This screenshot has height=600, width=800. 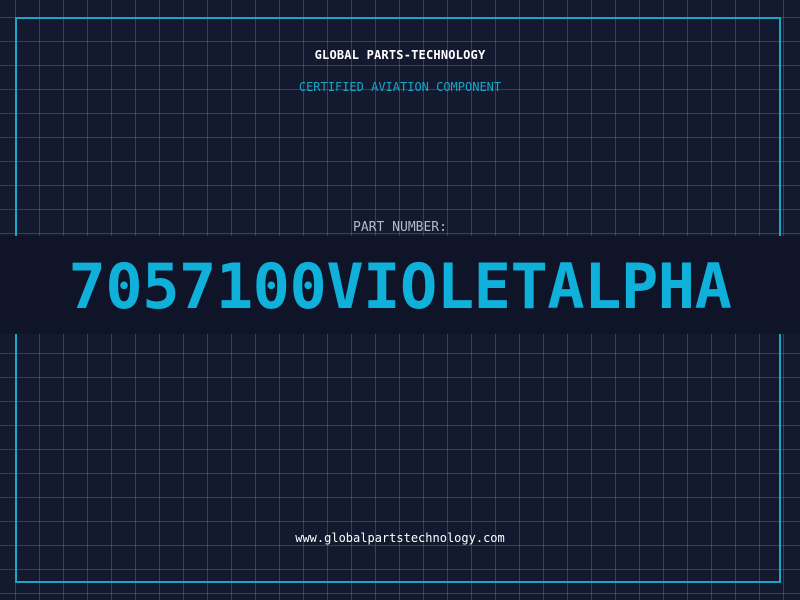 What do you see at coordinates (400, 227) in the screenshot?
I see `part-number-label: PART NUMBER:` at bounding box center [400, 227].